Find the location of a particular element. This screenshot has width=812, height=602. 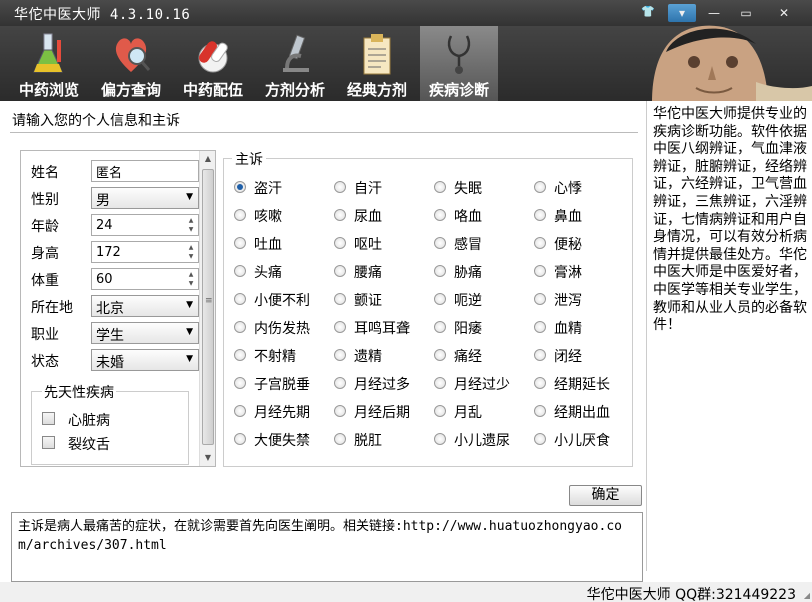

location-label: 所在地 is located at coordinates (52, 308).